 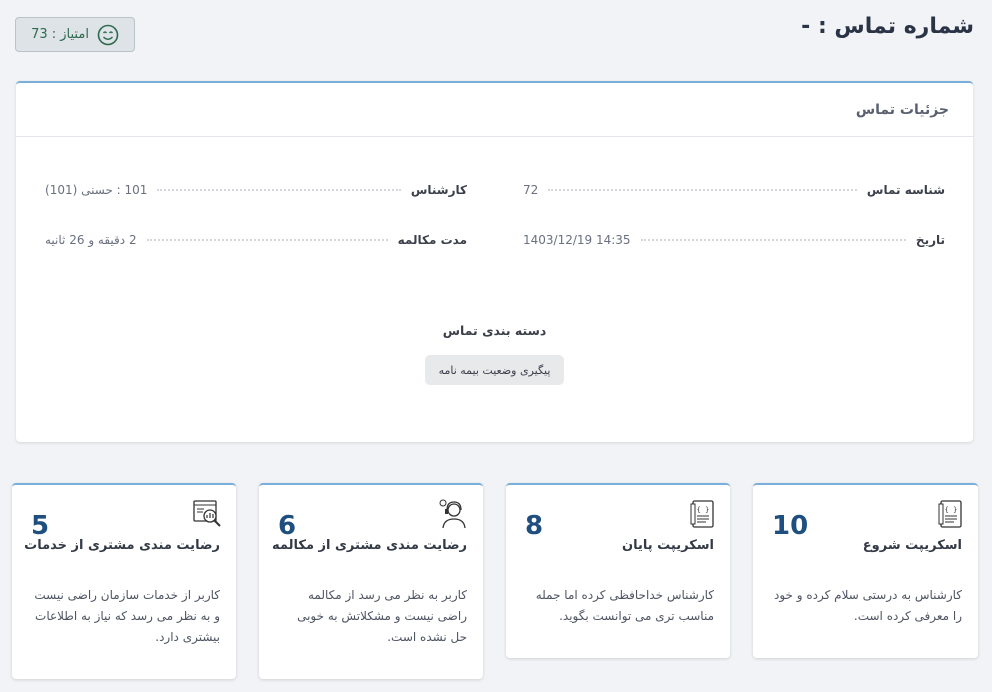 What do you see at coordinates (887, 26) in the screenshot?
I see `page-title: شماره تماس : -` at bounding box center [887, 26].